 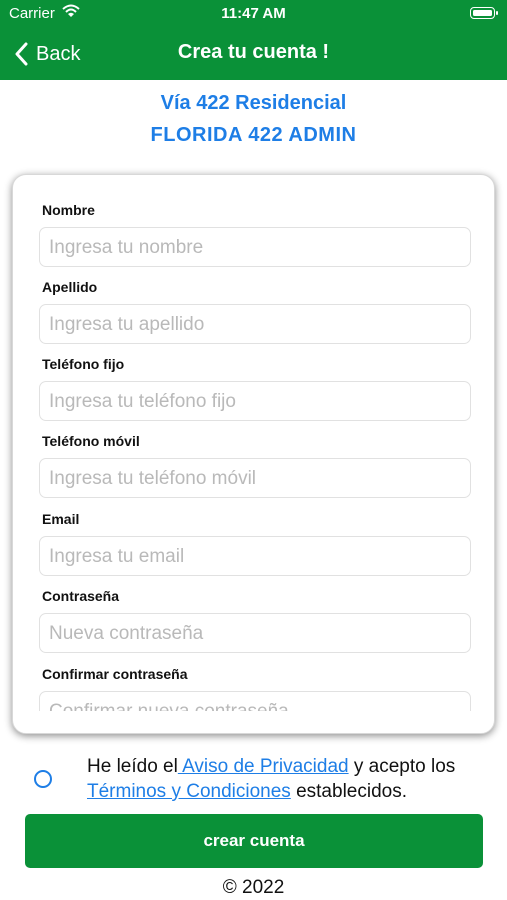 What do you see at coordinates (43, 779) in the screenshot?
I see `accept-terms-radio` at bounding box center [43, 779].